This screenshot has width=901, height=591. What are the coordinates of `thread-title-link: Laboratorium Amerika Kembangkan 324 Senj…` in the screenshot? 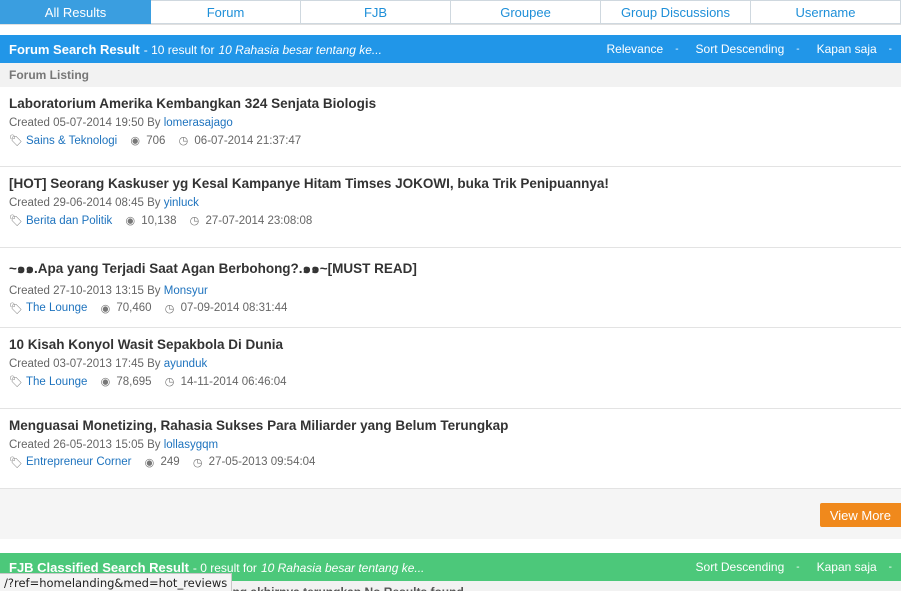 It's located at (450, 103).